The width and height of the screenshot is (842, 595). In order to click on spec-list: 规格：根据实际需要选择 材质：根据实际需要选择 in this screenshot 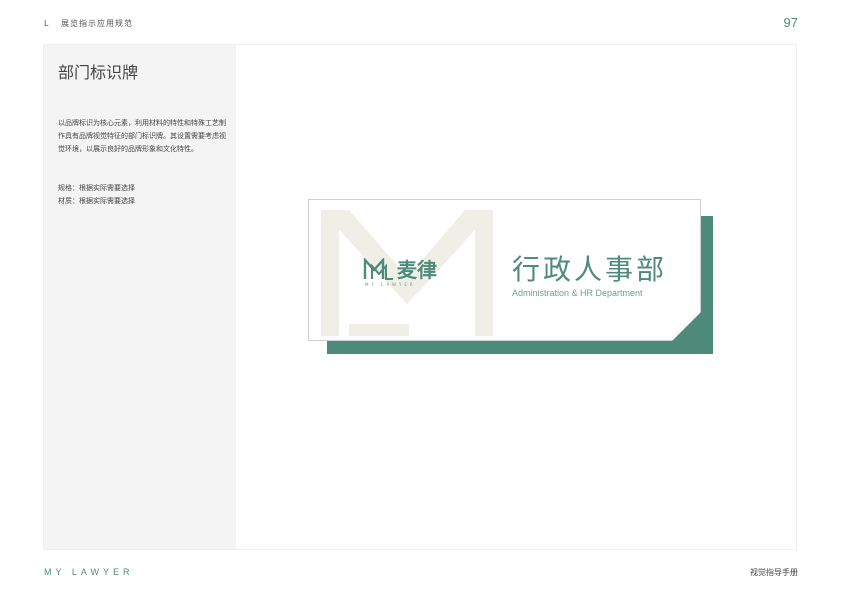, I will do `click(96, 195)`.